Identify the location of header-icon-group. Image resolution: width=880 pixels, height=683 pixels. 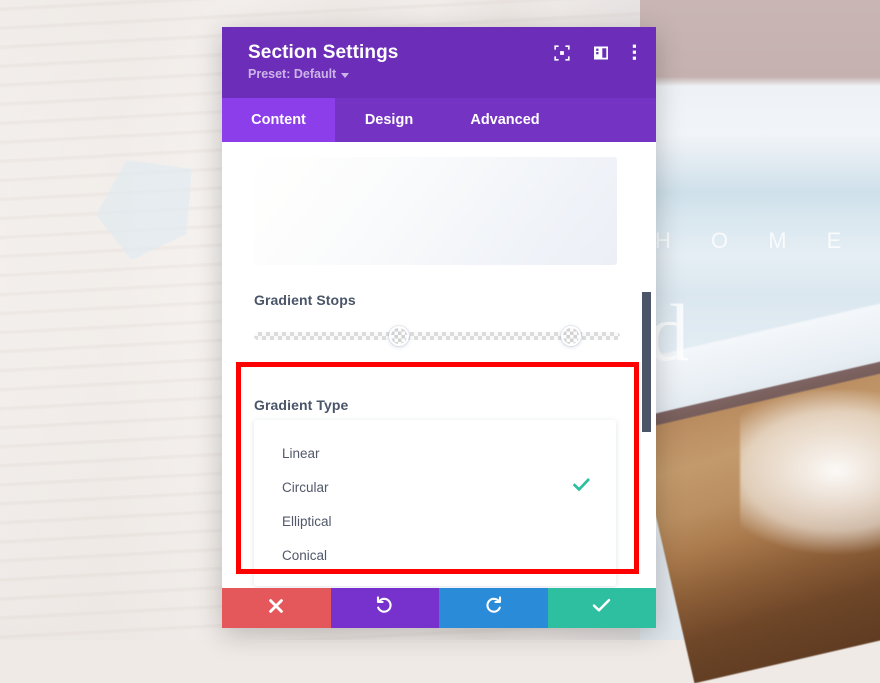
(595, 52).